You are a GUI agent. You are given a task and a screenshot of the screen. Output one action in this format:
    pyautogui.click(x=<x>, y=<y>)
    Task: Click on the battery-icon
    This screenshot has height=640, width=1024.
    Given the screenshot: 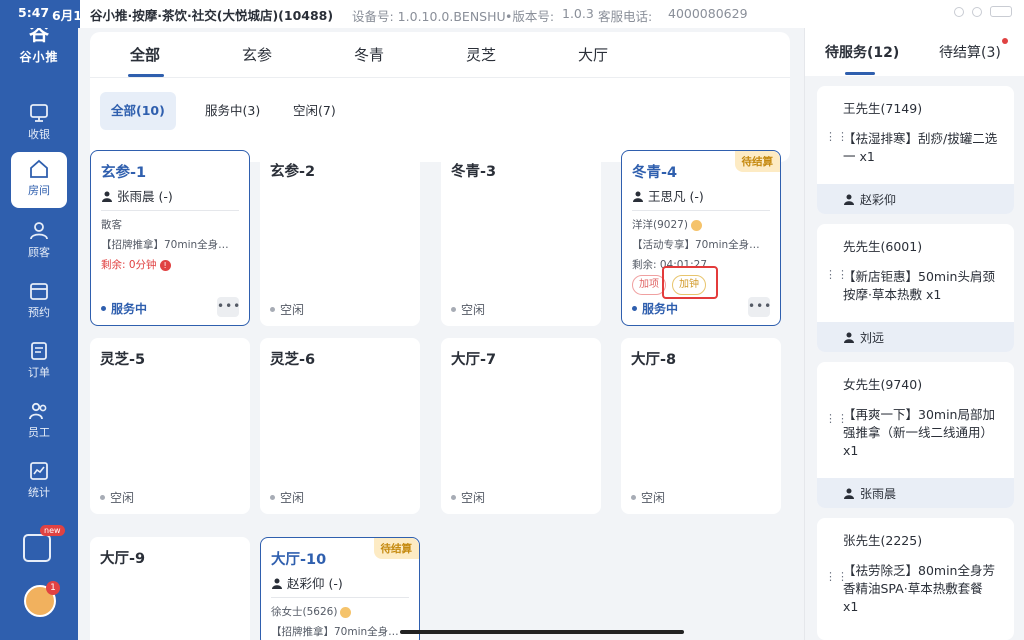 What is the action you would take?
    pyautogui.click(x=1001, y=11)
    